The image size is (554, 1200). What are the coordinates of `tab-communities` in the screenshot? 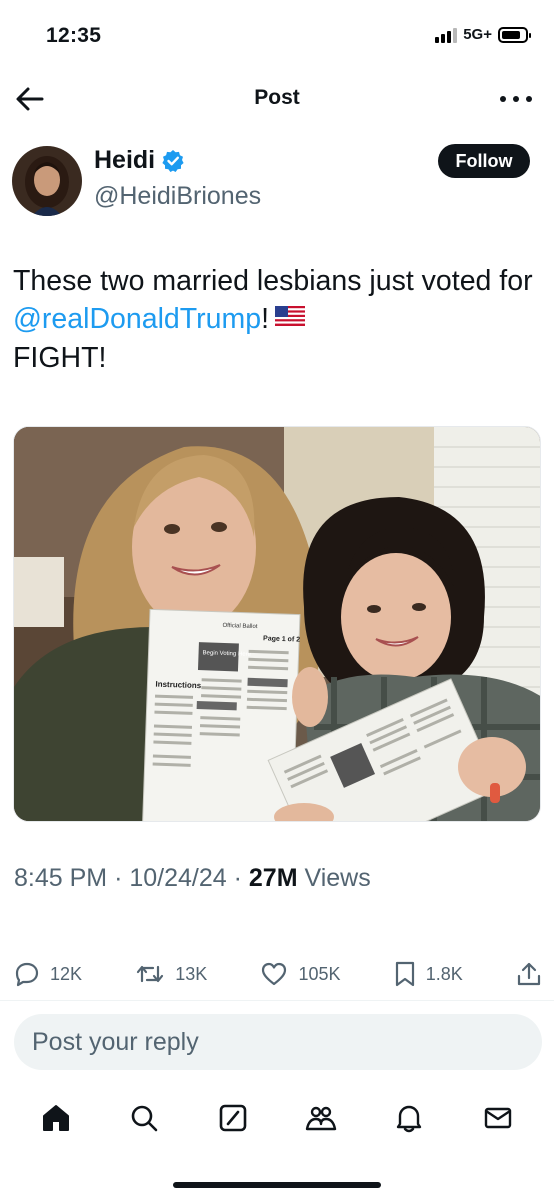 It's located at (321, 1118).